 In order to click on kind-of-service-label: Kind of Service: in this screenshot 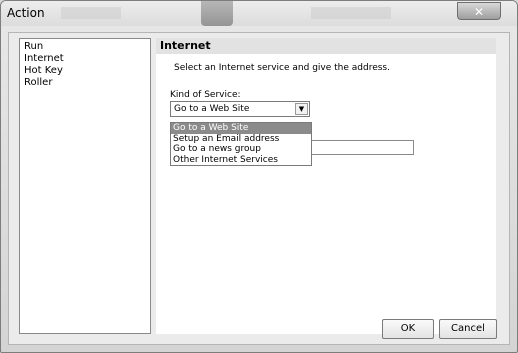, I will do `click(205, 95)`.